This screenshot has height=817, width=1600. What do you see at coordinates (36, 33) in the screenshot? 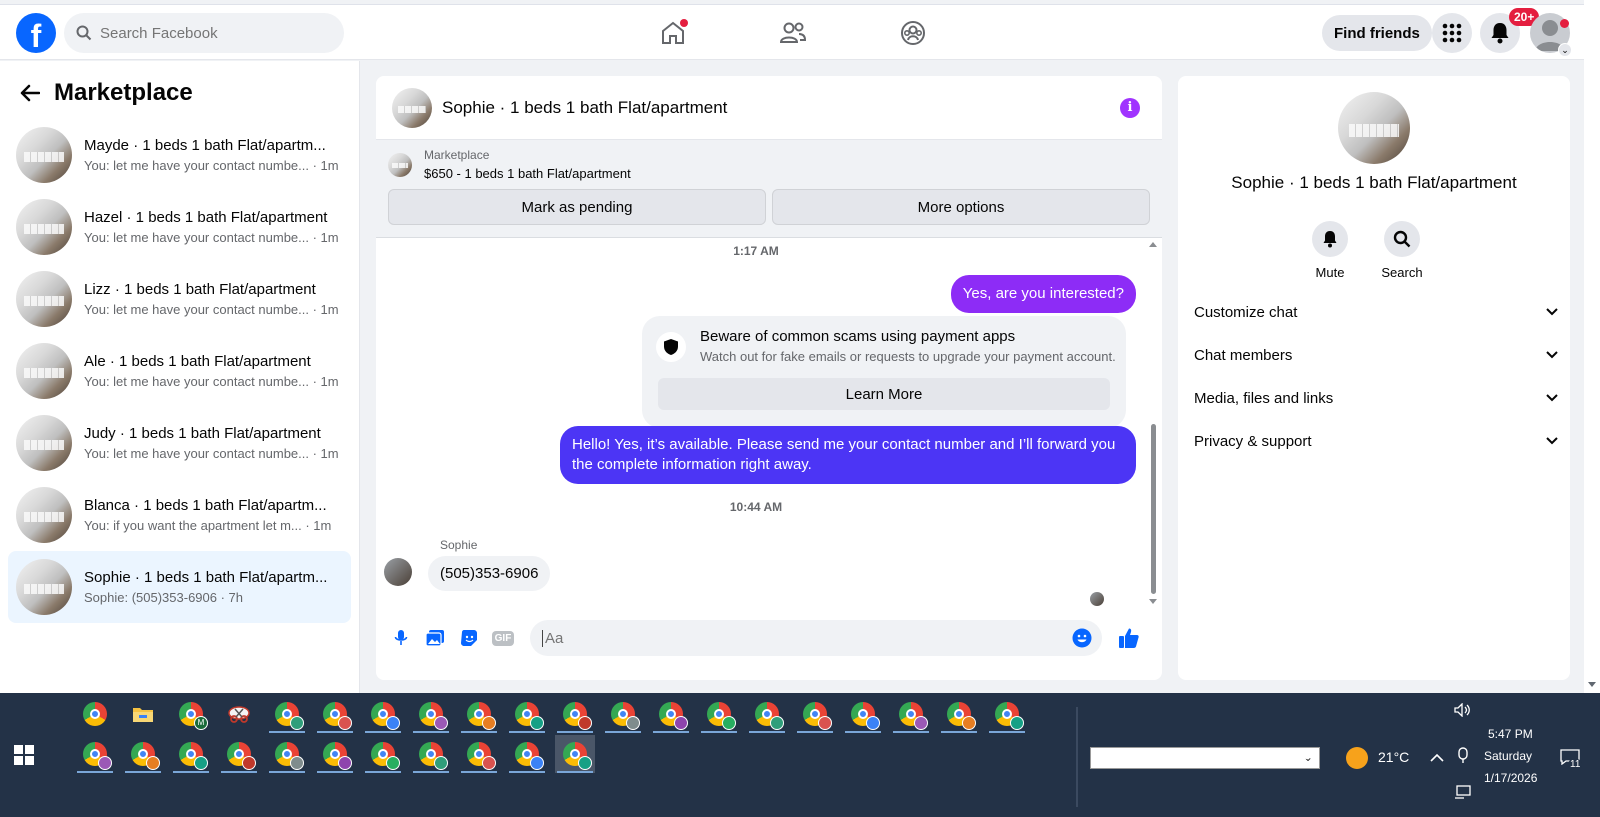
I see `facebook-logo: f` at bounding box center [36, 33].